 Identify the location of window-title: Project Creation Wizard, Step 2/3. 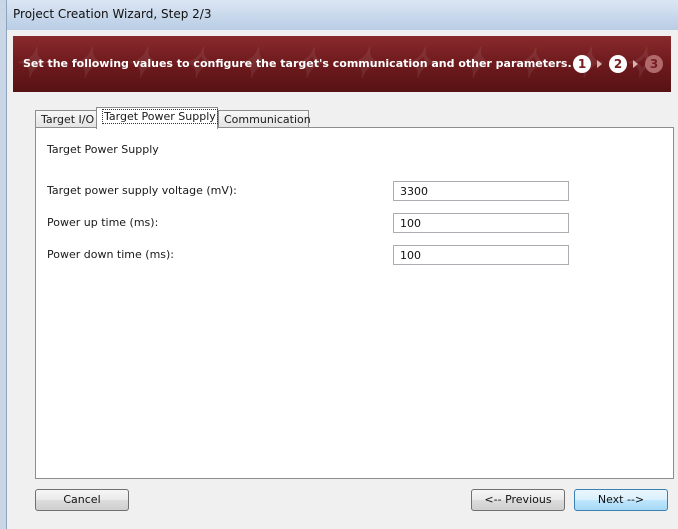
(112, 14).